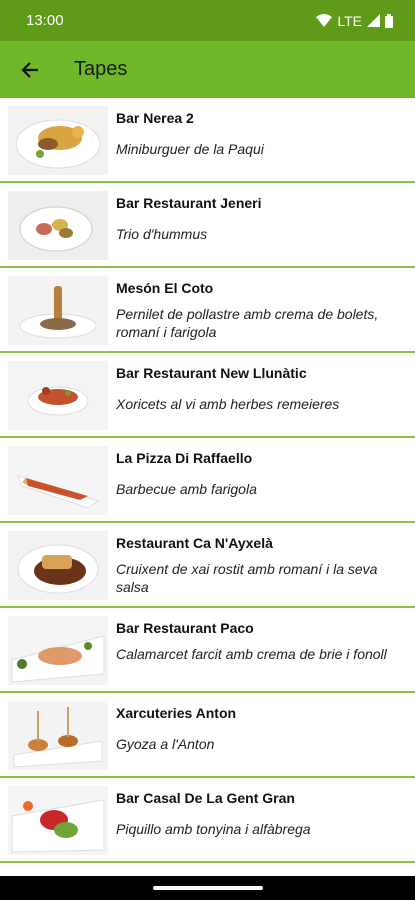 The image size is (415, 900). Describe the element at coordinates (45, 20) in the screenshot. I see `status-time: 13:00` at that location.